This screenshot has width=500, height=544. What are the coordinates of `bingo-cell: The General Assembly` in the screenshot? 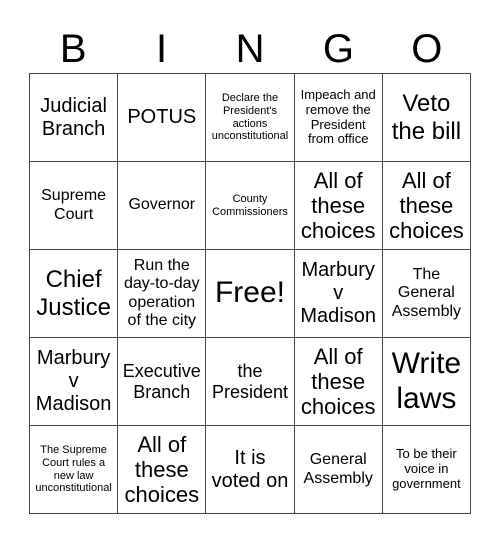 It's located at (426, 294).